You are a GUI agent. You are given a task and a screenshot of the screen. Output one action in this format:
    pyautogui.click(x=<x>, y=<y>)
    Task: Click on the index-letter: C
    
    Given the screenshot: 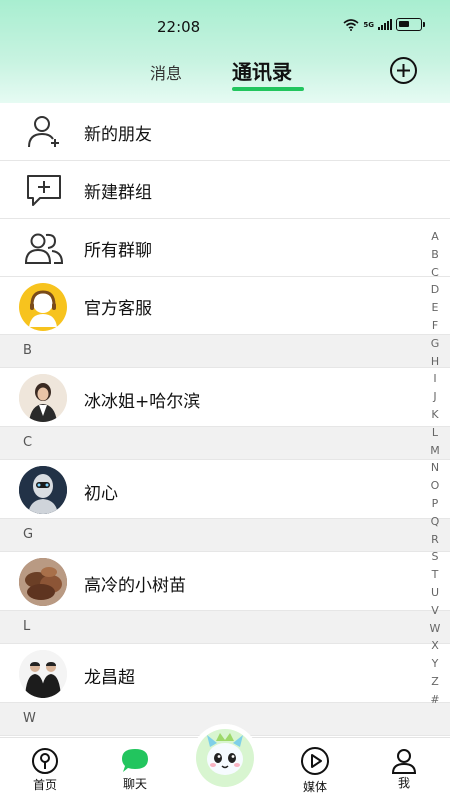 What is the action you would take?
    pyautogui.click(x=435, y=273)
    